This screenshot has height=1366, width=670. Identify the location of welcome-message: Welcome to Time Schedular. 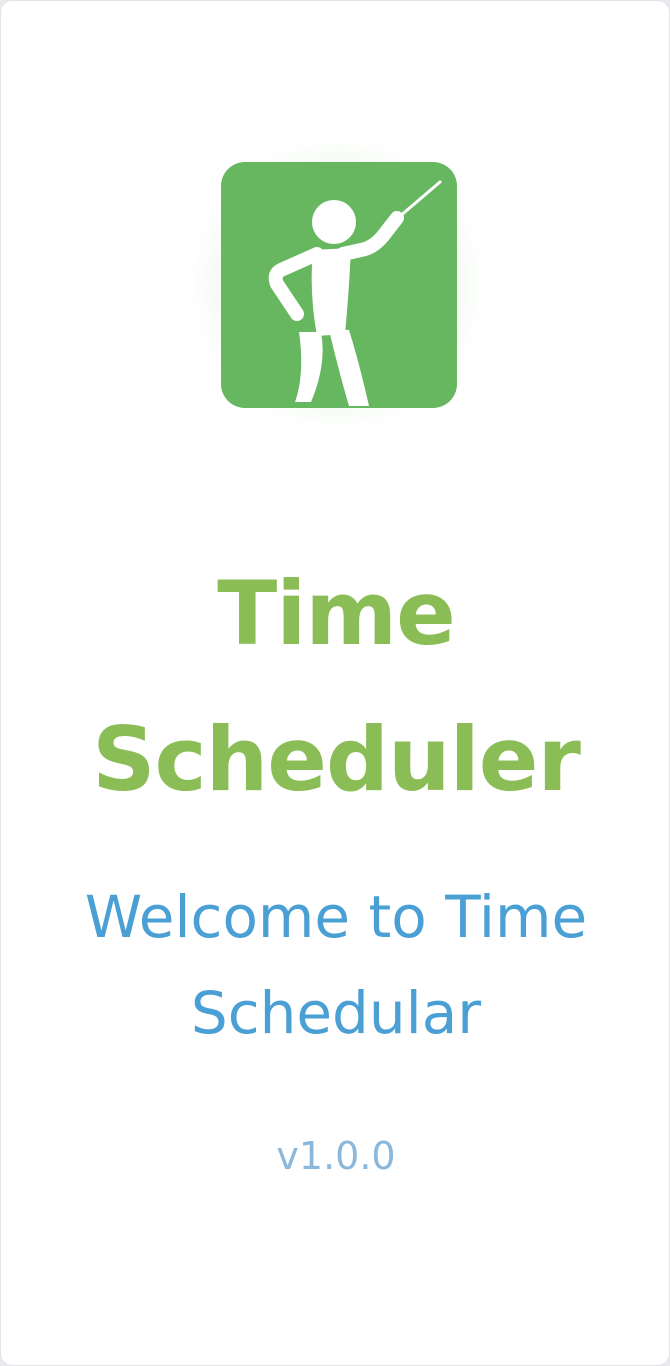
(336, 965).